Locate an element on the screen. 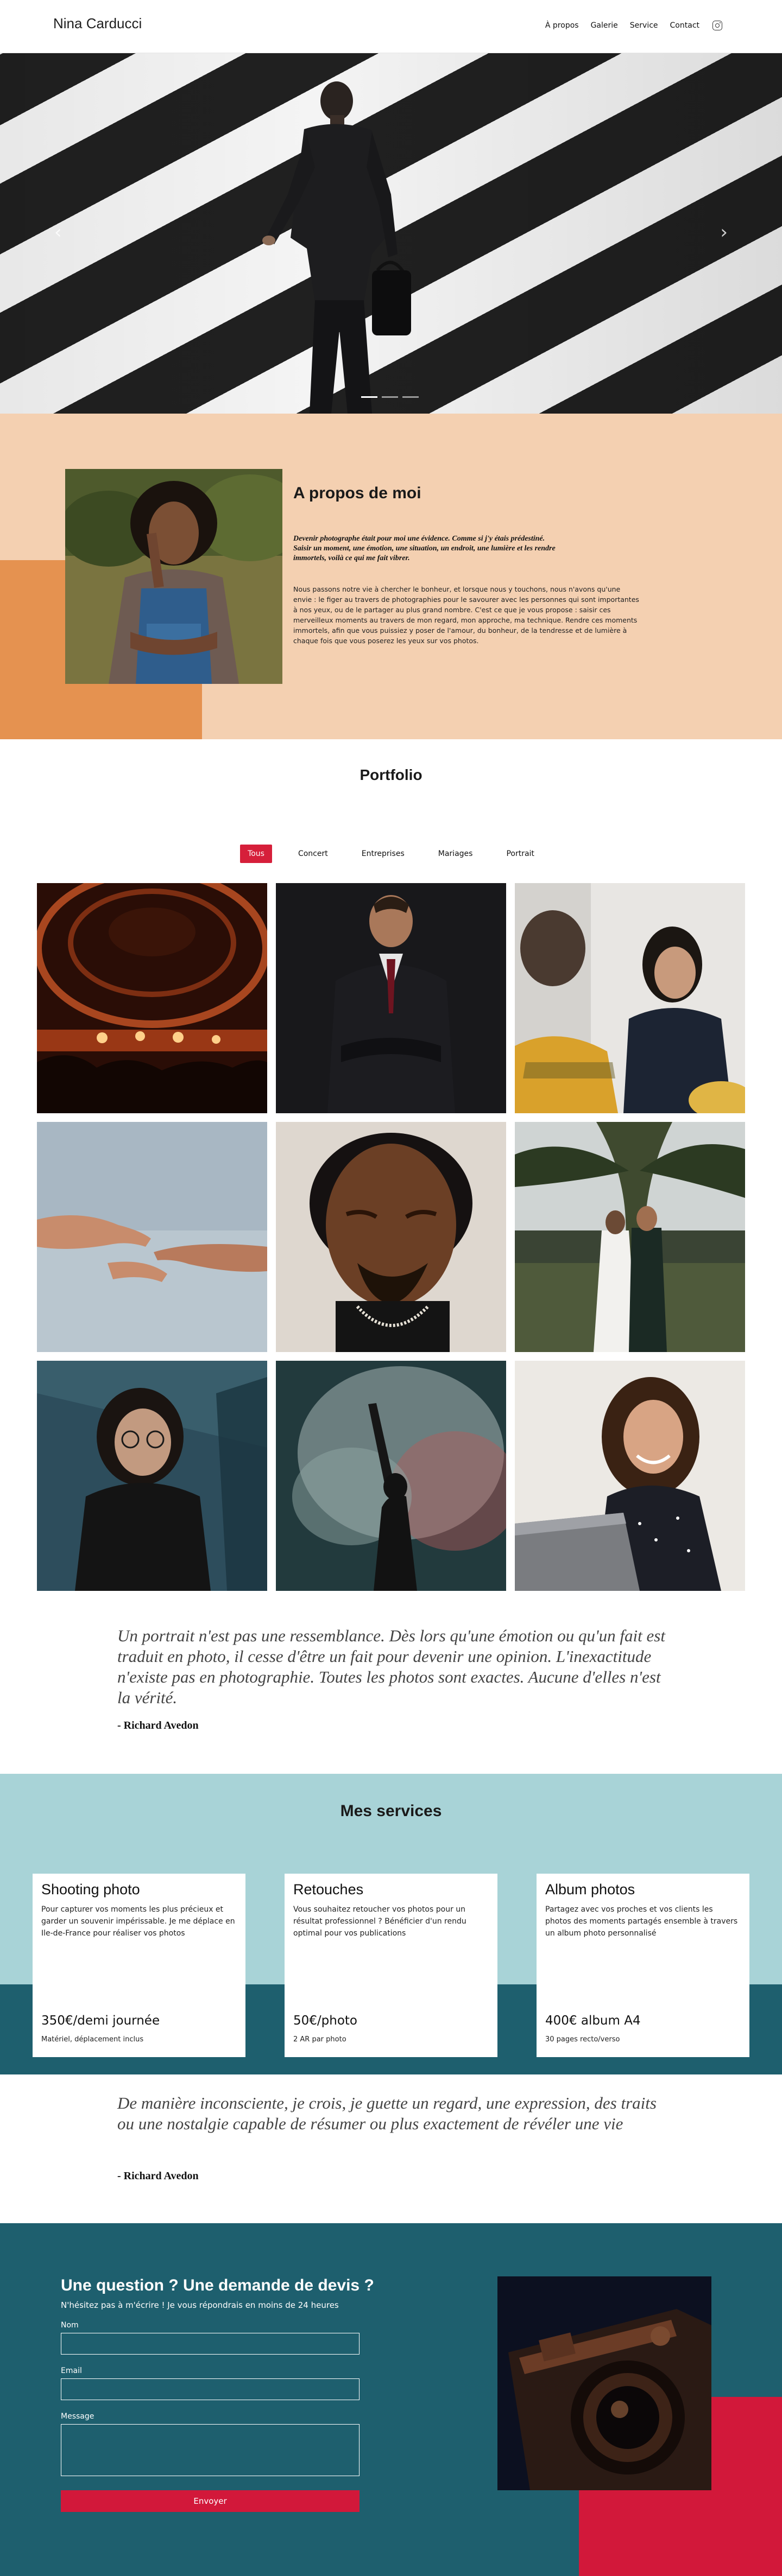 Image resolution: width=782 pixels, height=2576 pixels. name-label: Nom is located at coordinates (70, 2325).